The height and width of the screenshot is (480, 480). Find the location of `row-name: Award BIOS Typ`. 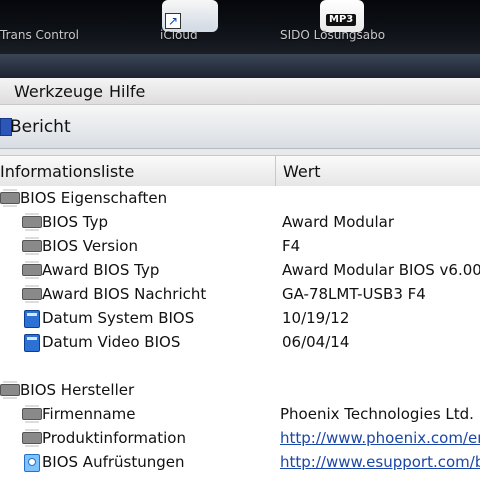

row-name: Award BIOS Typ is located at coordinates (101, 270).